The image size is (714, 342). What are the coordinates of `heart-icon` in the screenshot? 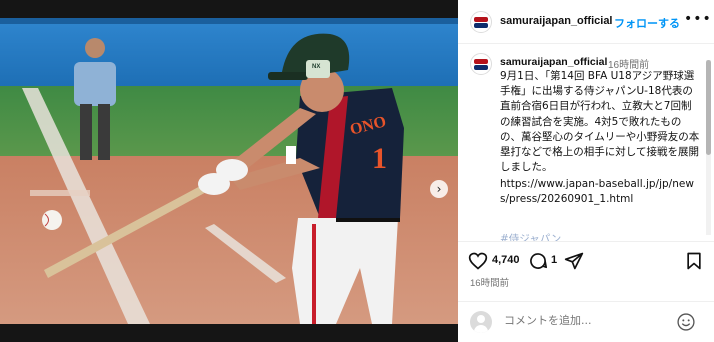 It's located at (478, 261).